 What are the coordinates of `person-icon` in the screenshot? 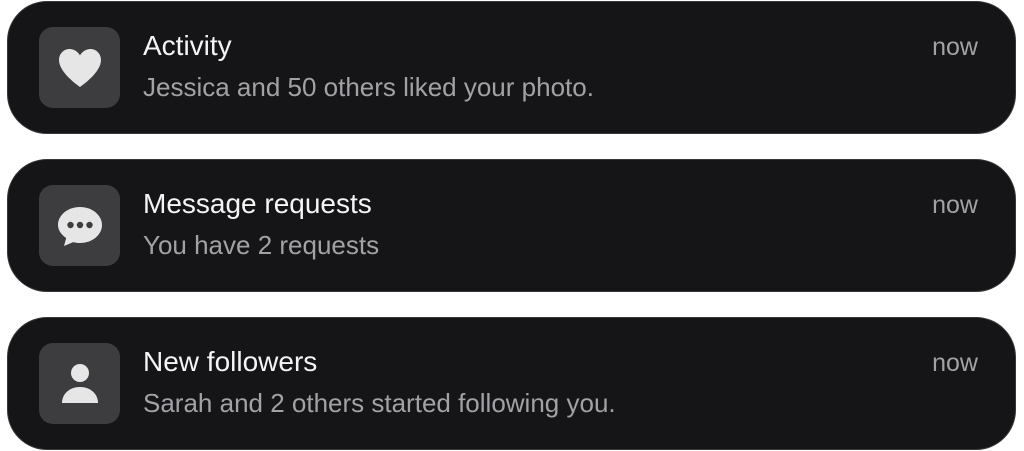 It's located at (79, 383).